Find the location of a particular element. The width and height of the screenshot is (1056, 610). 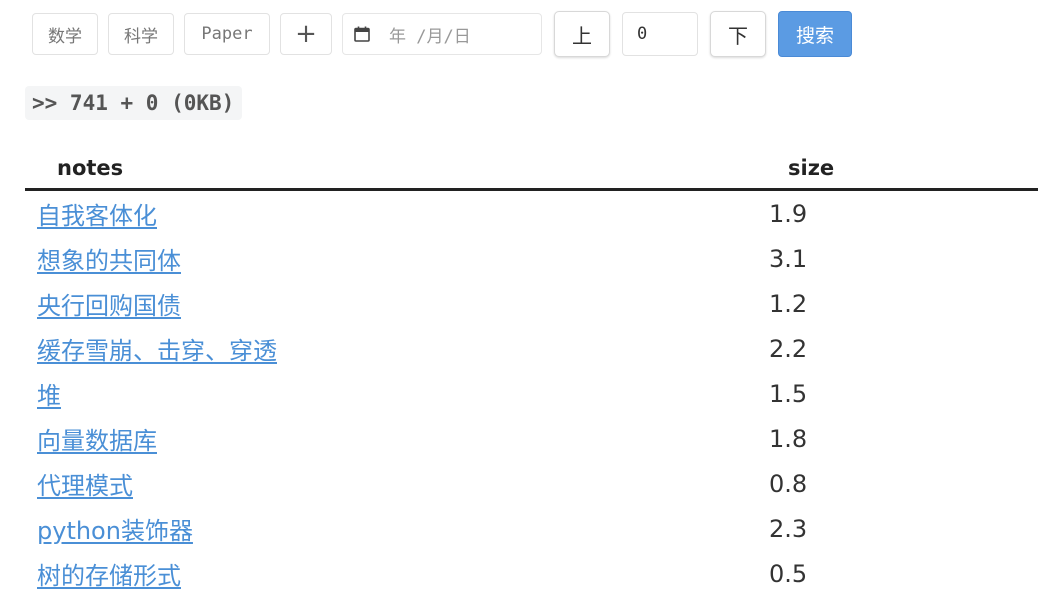

table-row: 代理模式 0.8 is located at coordinates (531, 483).